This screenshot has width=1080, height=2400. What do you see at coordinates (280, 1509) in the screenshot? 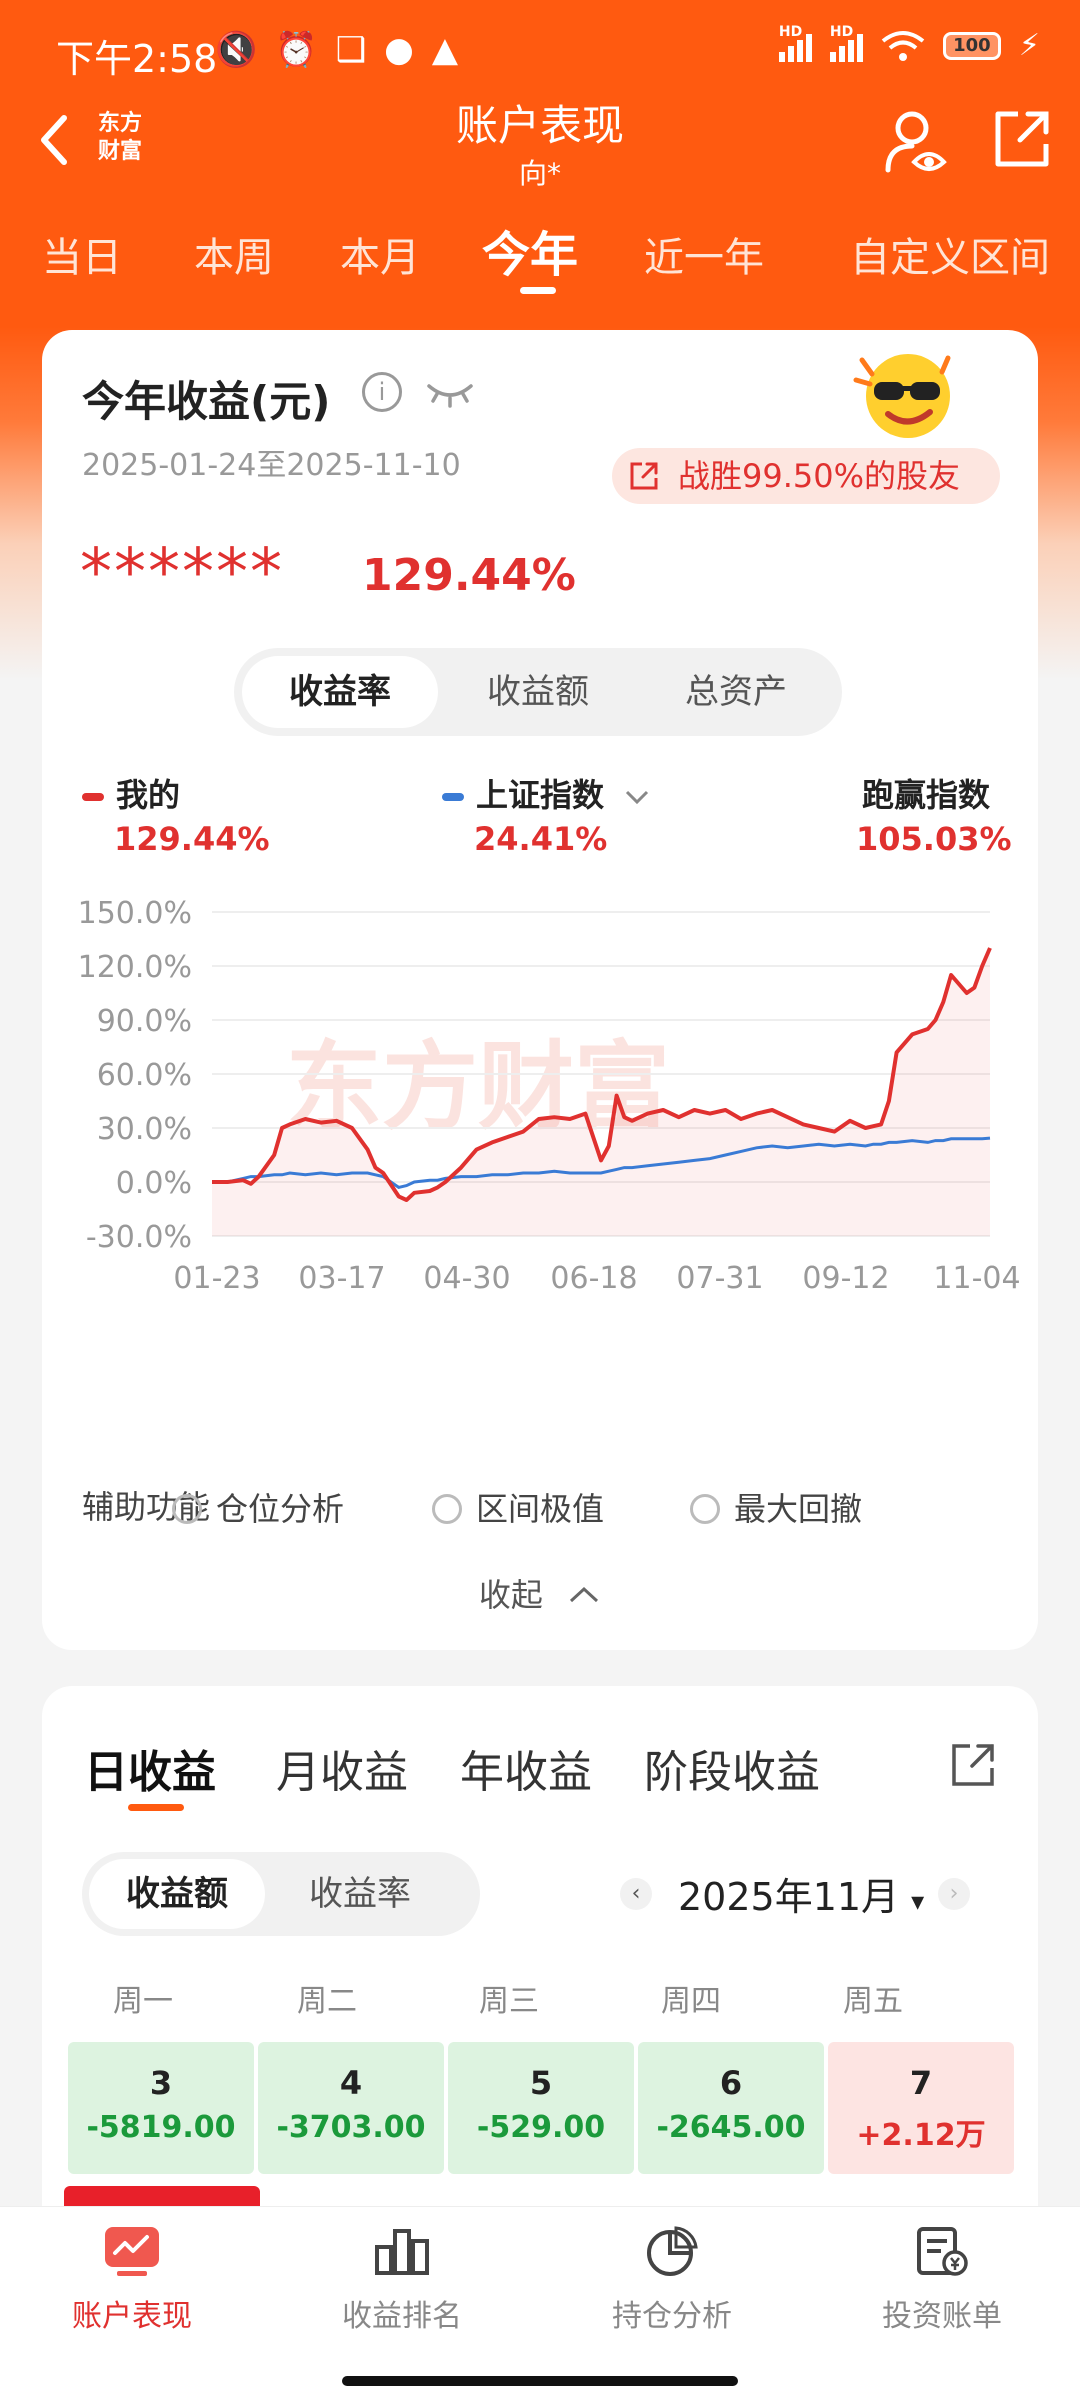
I see `option-label: 仓位分析` at bounding box center [280, 1509].